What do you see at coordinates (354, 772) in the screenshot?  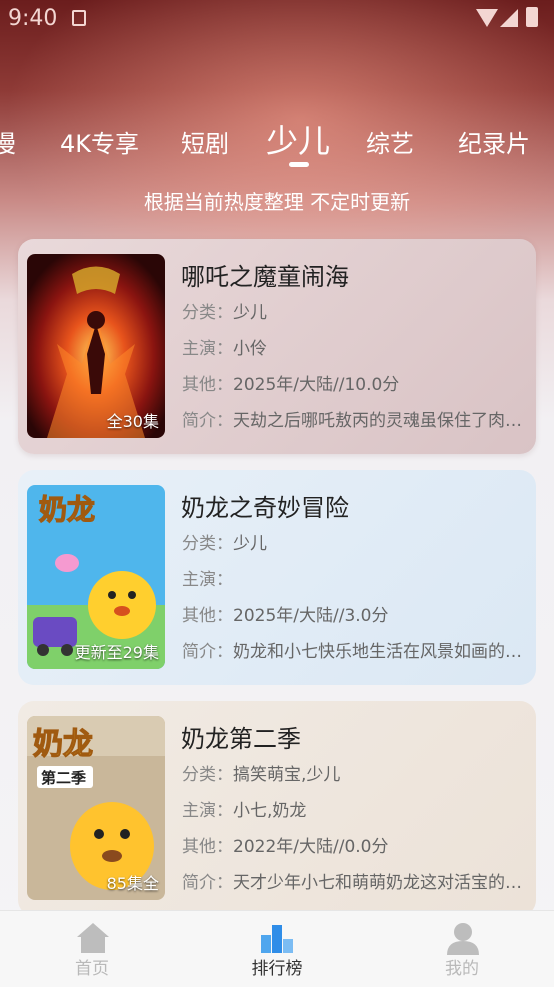 I see `item-category: 分类：搞笑萌宝,少儿` at bounding box center [354, 772].